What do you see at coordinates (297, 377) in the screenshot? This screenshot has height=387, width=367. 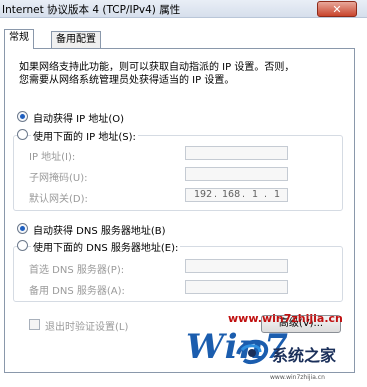 I see `watermark-site-small: www.win7zhijia.cn` at bounding box center [297, 377].